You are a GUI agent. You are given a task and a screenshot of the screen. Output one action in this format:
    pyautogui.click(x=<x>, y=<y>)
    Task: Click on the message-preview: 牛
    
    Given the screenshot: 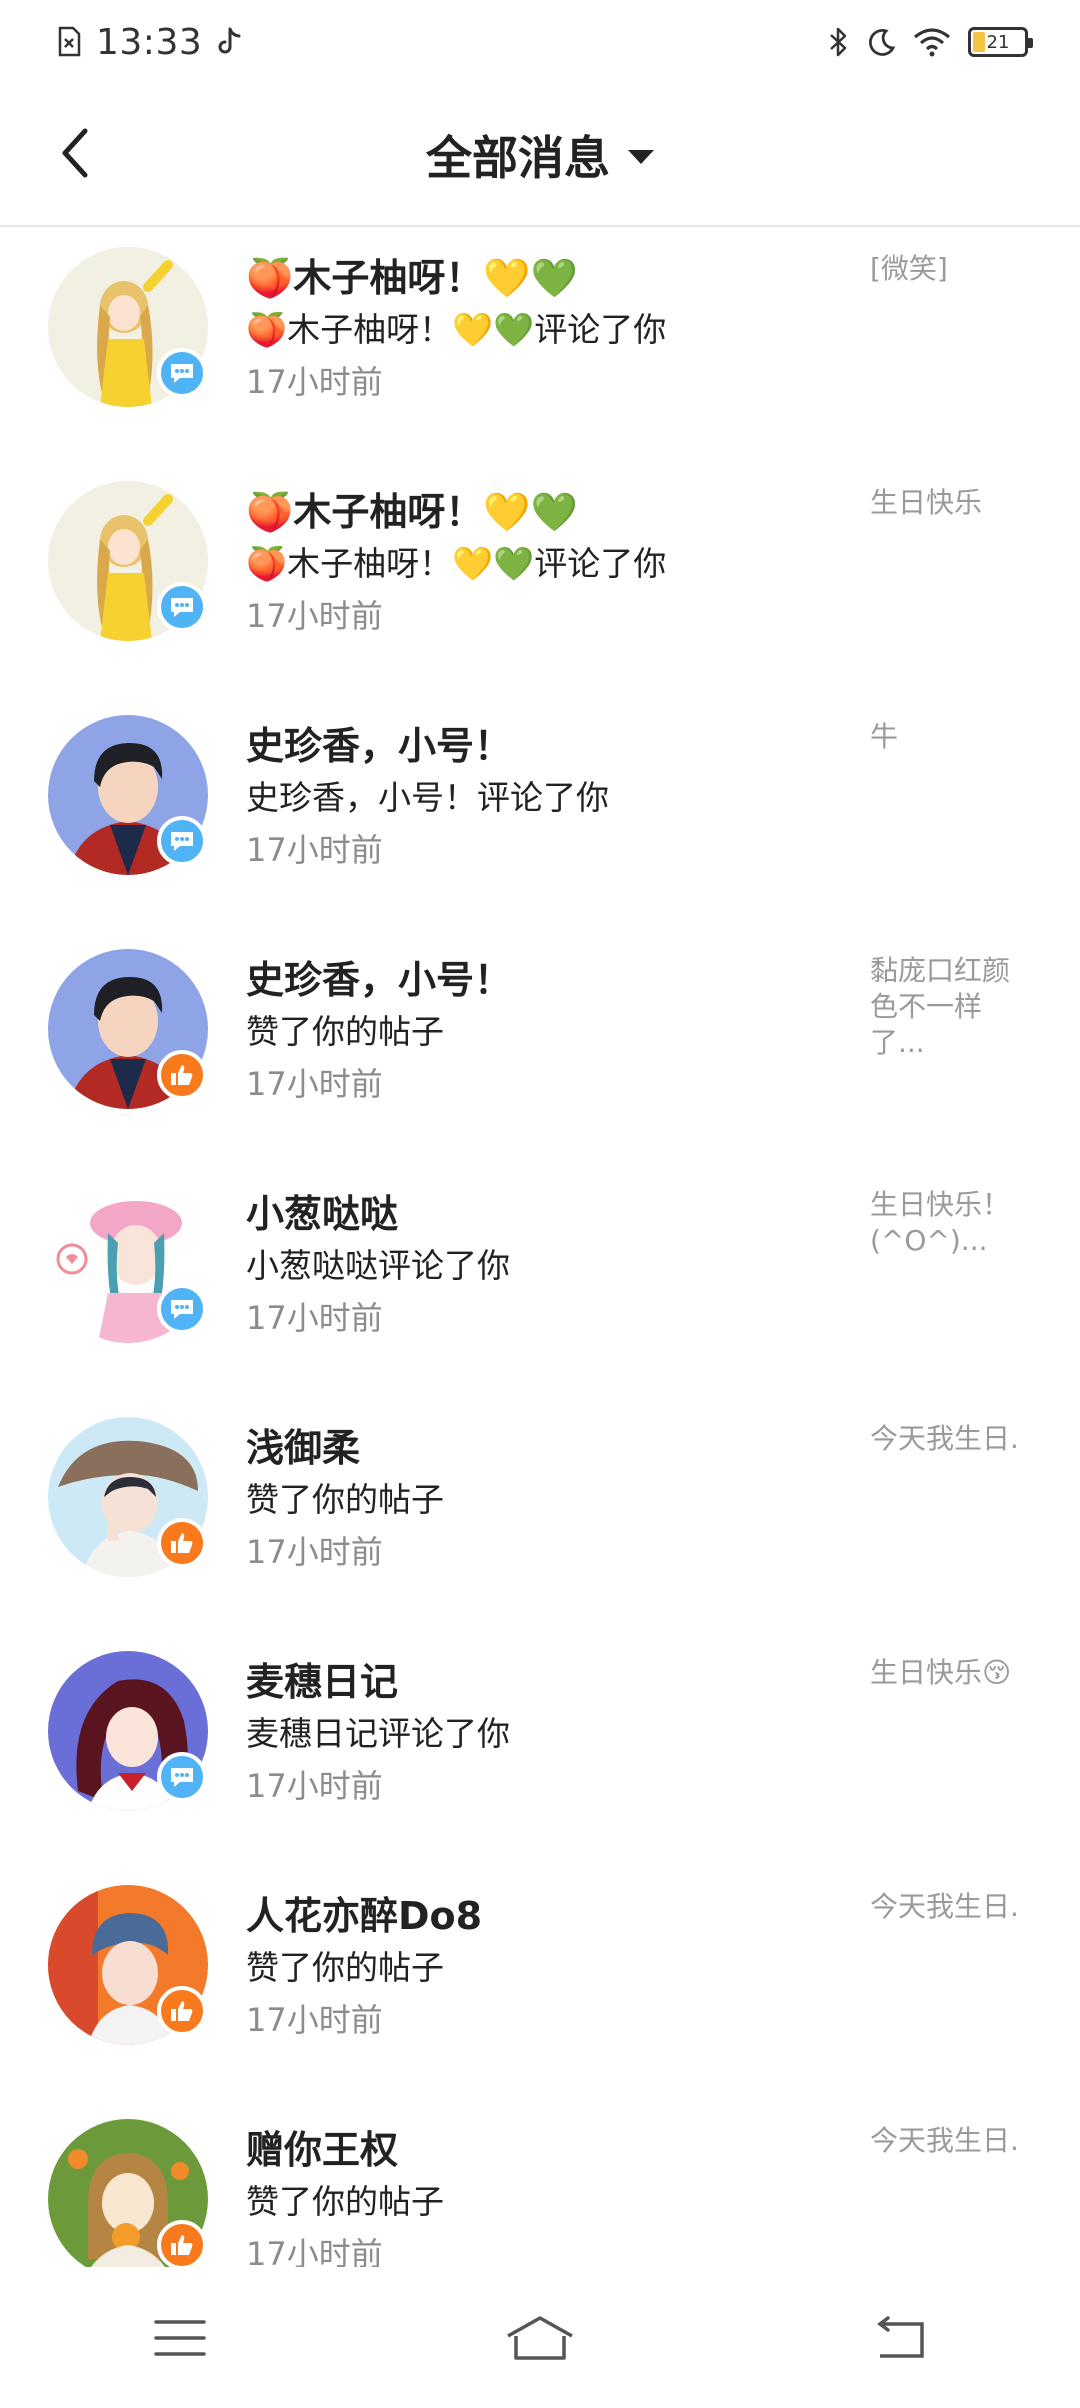 What is the action you would take?
    pyautogui.click(x=884, y=736)
    